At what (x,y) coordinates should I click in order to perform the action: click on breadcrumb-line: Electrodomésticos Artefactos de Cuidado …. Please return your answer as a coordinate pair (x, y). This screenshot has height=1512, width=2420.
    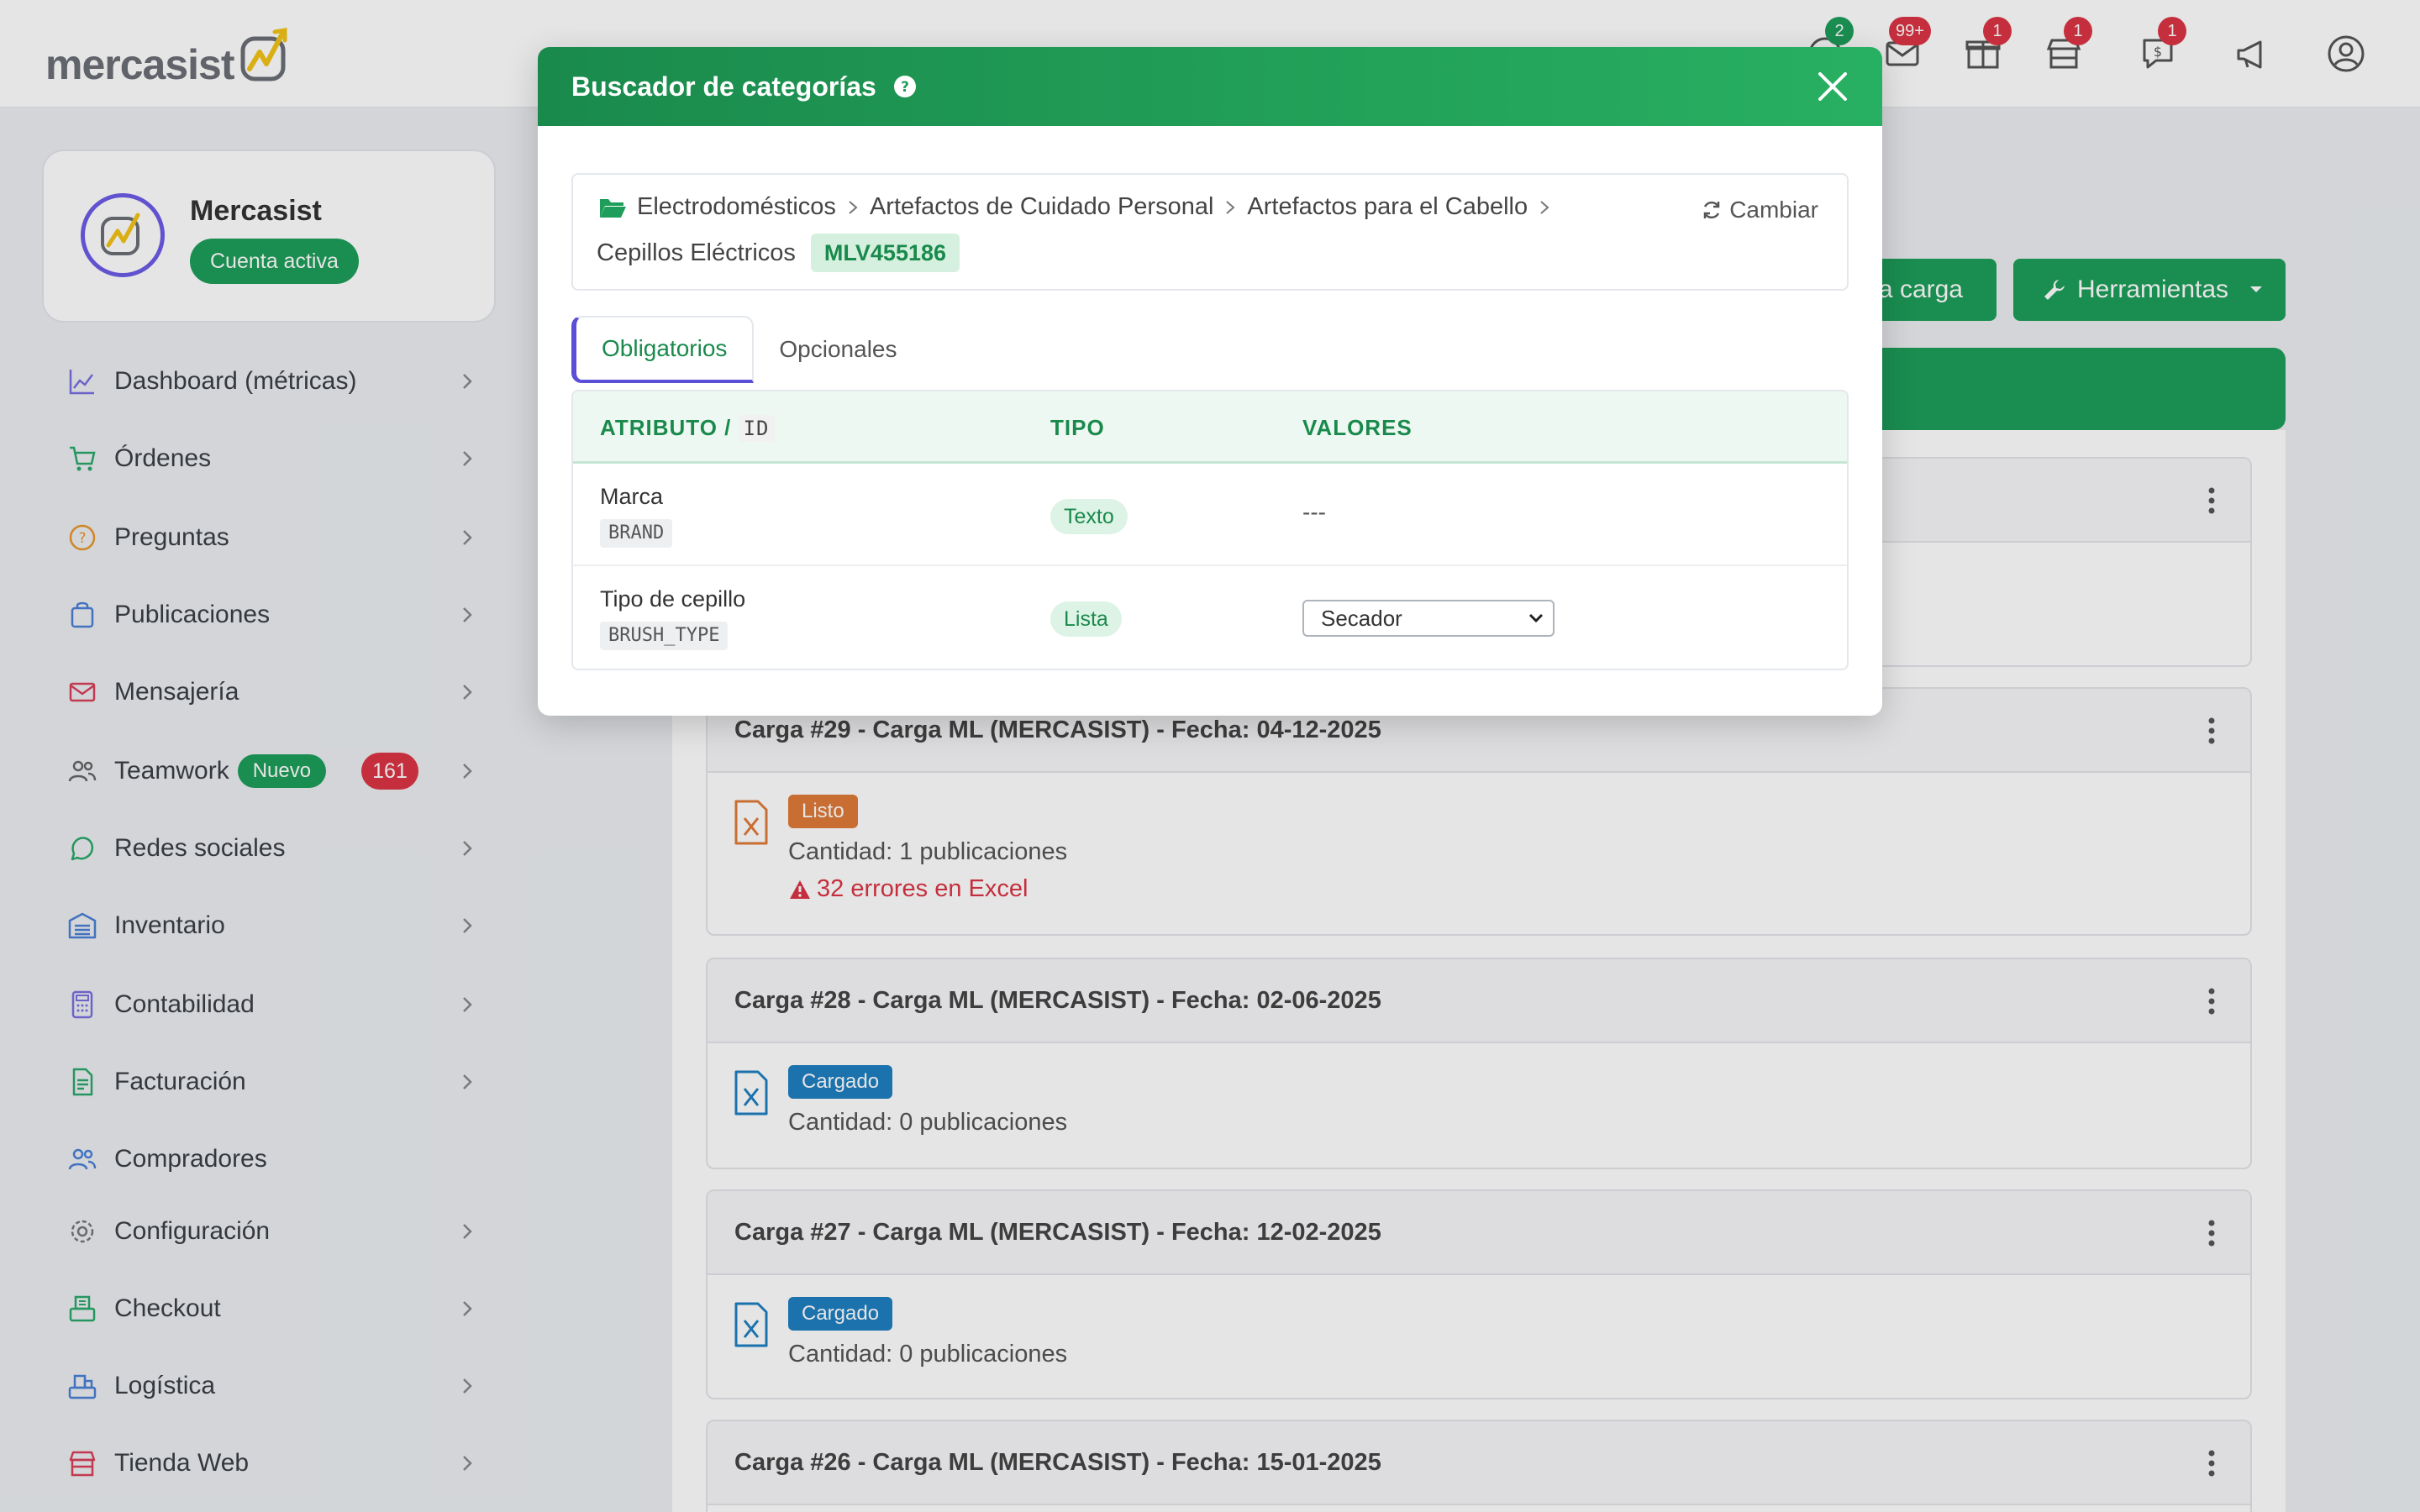
    Looking at the image, I should click on (1079, 207).